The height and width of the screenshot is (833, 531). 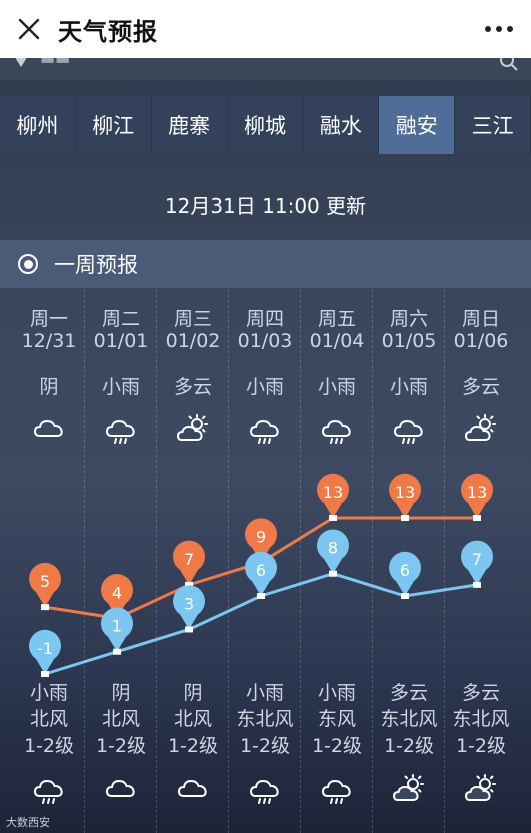 What do you see at coordinates (108, 31) in the screenshot?
I see `page-title: 天气预报` at bounding box center [108, 31].